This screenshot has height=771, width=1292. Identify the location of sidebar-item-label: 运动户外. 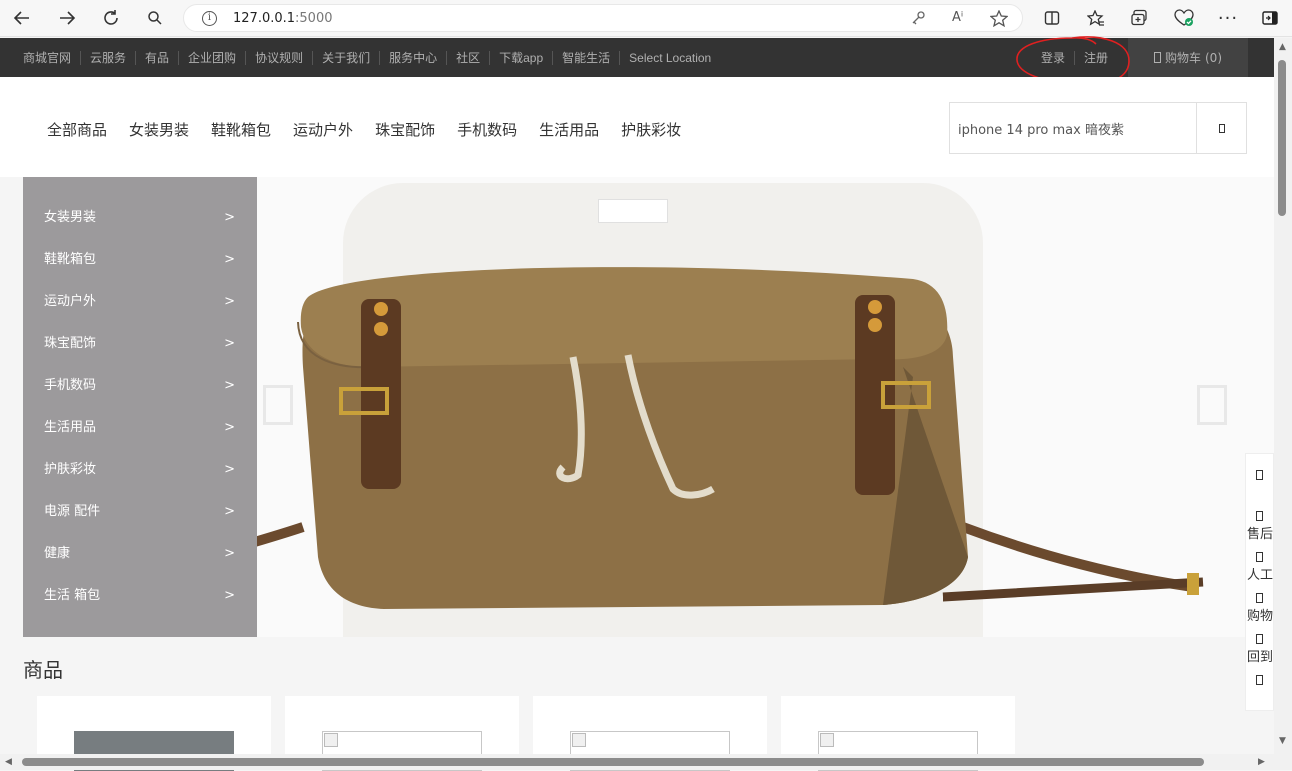
(70, 301).